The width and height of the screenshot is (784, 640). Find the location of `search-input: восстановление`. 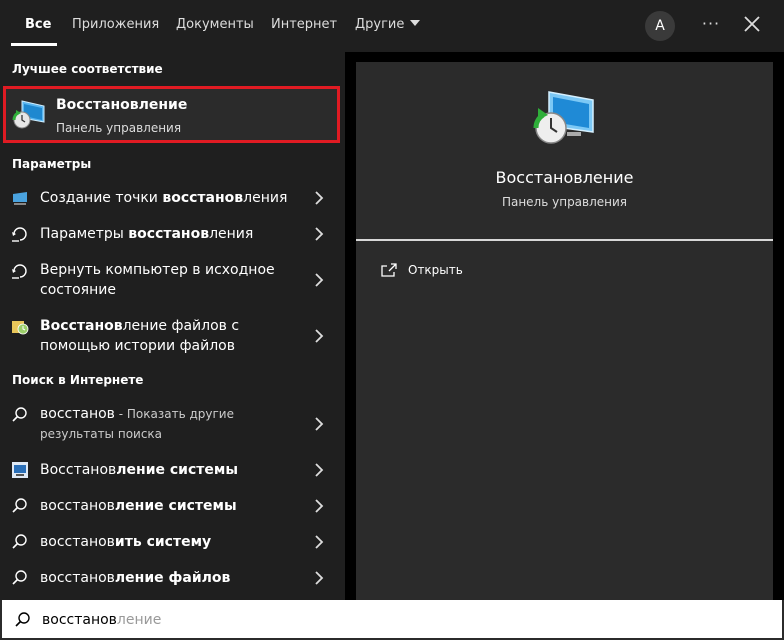

search-input: восстановление is located at coordinates (101, 620).